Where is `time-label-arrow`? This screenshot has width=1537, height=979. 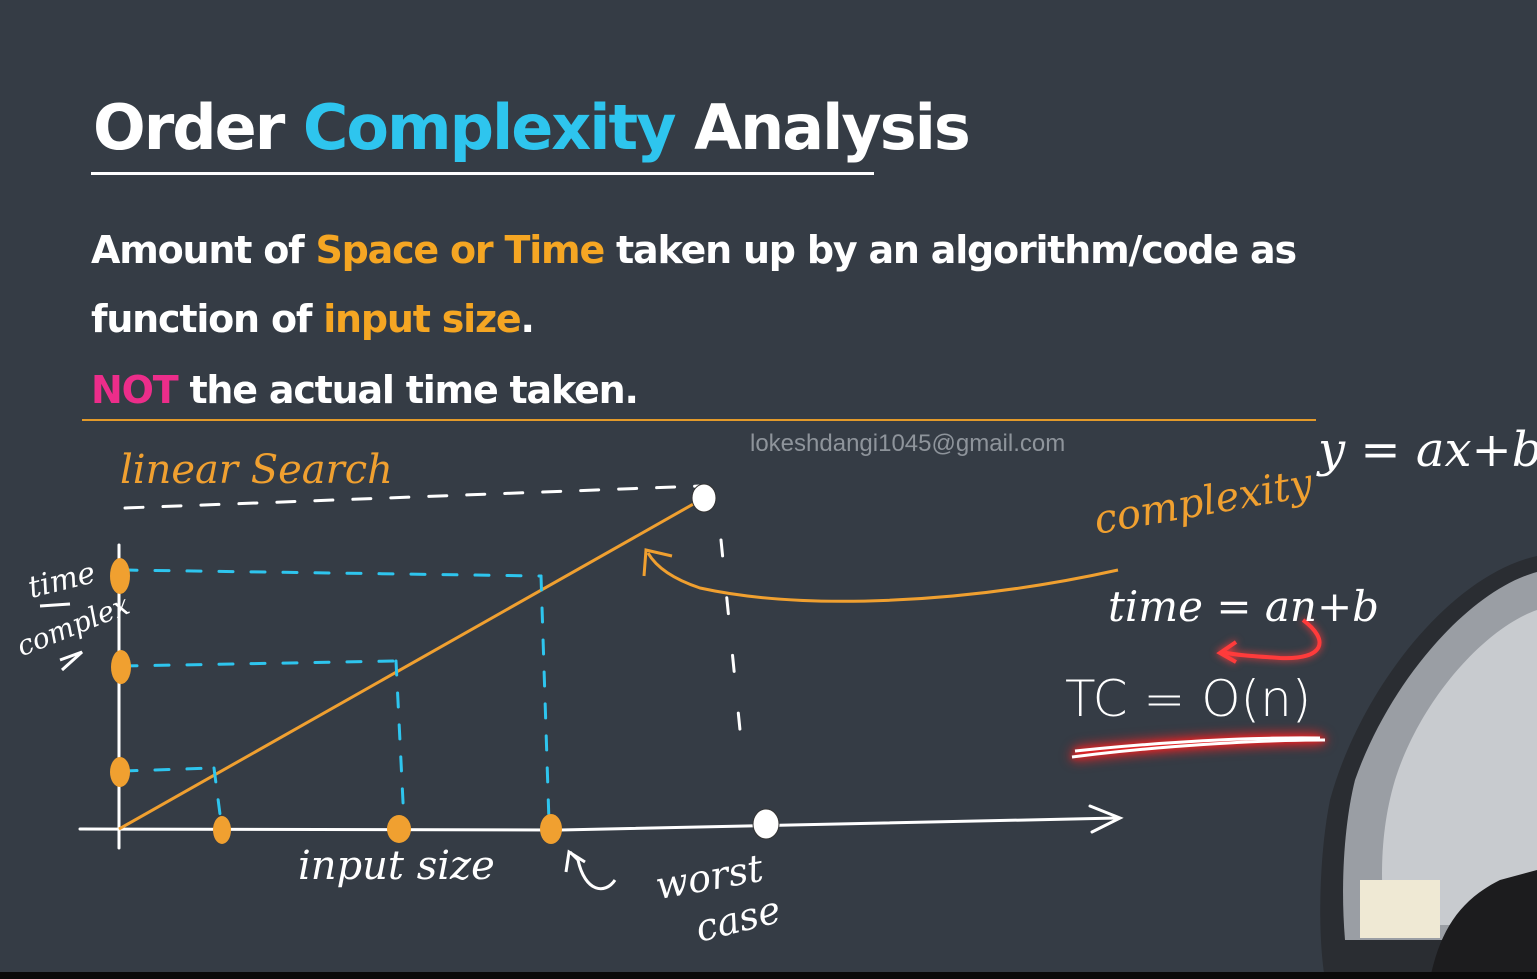
time-label-arrow is located at coordinates (71, 661).